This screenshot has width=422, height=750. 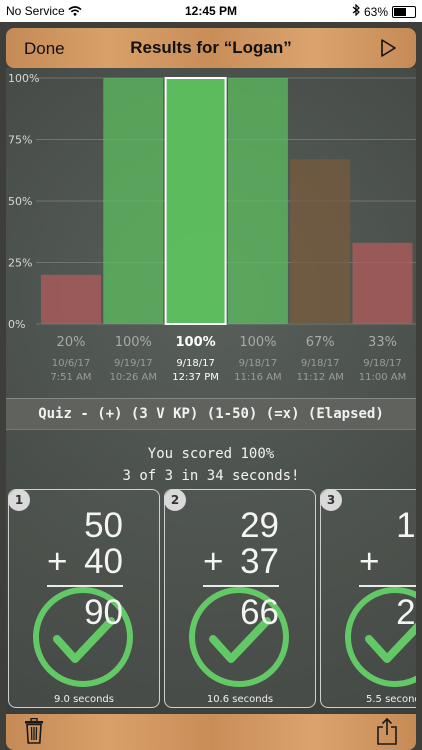 I want to click on card-time: 9.0 seconds, so click(x=84, y=699).